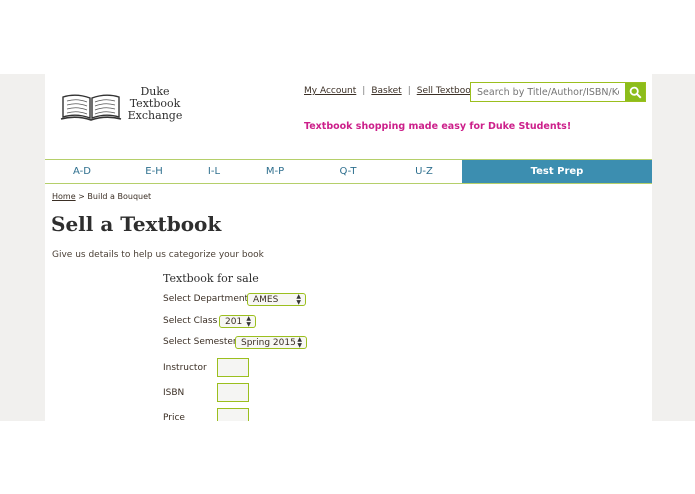 Image resolution: width=695 pixels, height=494 pixels. Describe the element at coordinates (200, 342) in the screenshot. I see `semester-label: Select Semester` at that location.